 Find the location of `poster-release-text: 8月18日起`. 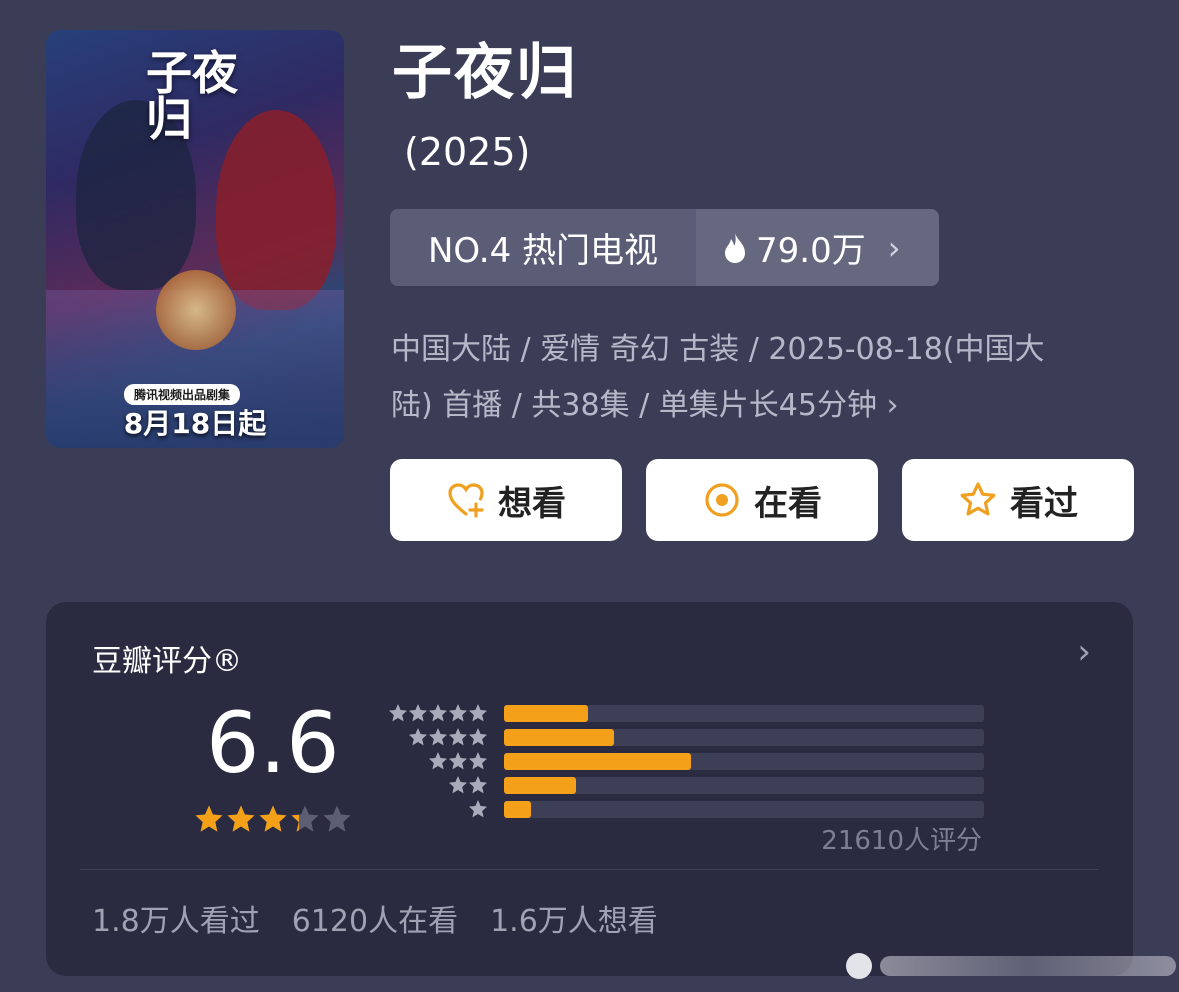

poster-release-text: 8月18日起 is located at coordinates (195, 423).